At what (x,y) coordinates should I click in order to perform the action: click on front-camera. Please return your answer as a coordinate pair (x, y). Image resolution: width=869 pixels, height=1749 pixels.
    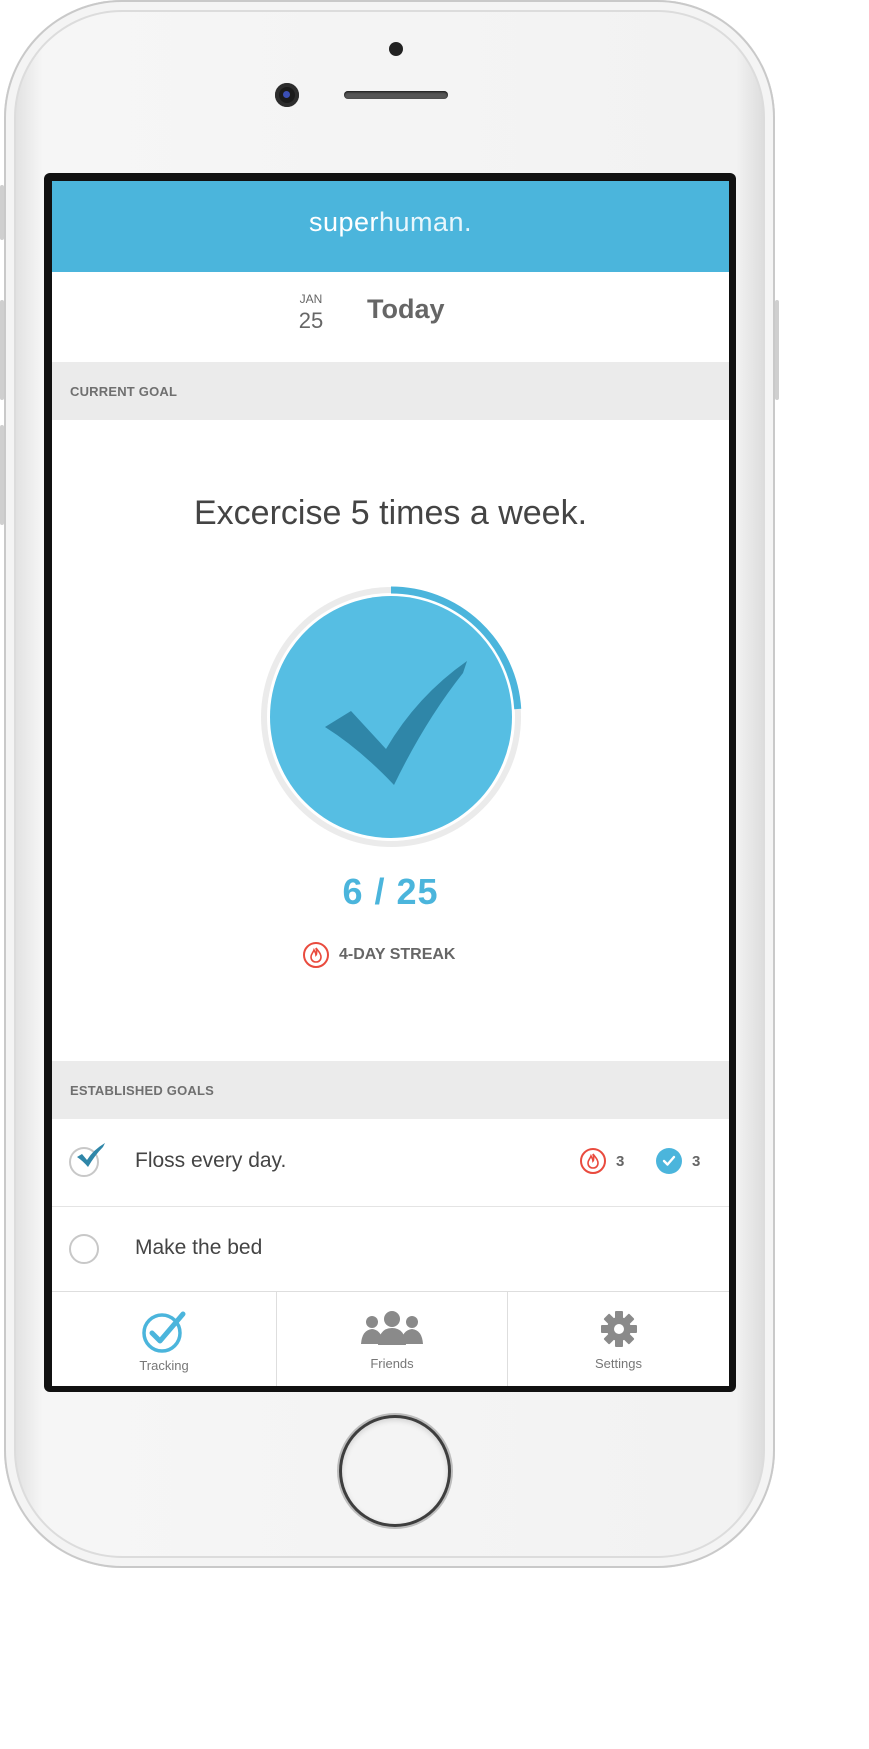
    Looking at the image, I should click on (287, 95).